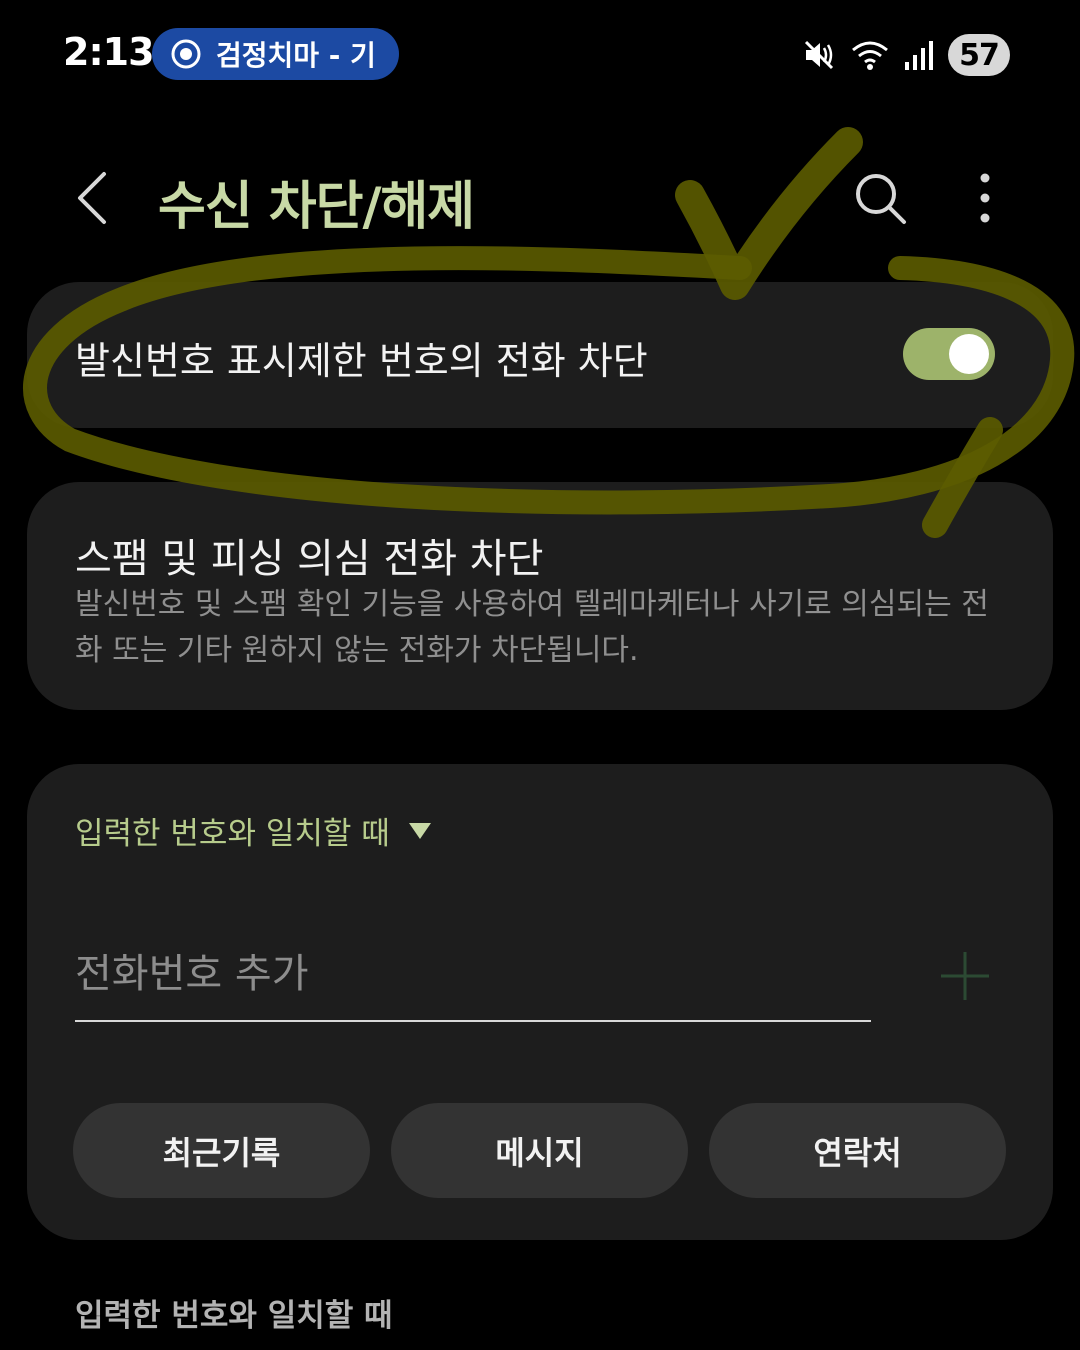  I want to click on block-hidden-numbers-row: 발신번호 표시제한 번호의 전화 차단, so click(540, 355).